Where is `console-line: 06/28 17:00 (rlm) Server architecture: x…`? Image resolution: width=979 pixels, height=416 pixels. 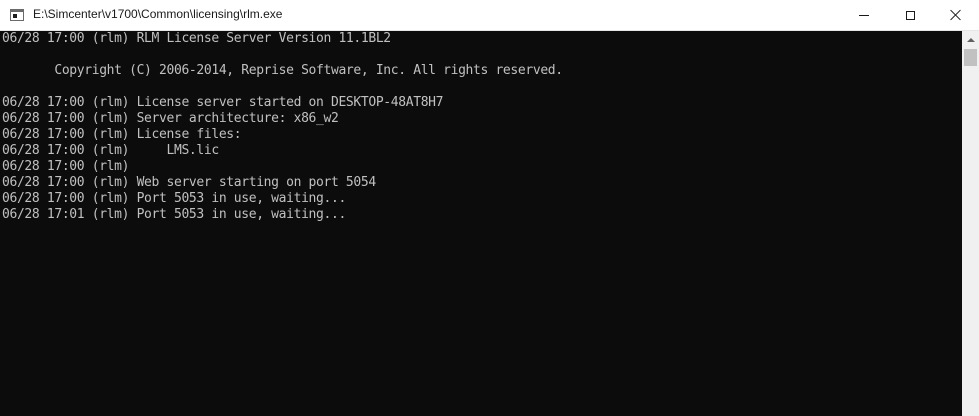 console-line: 06/28 17:00 (rlm) Server architecture: x… is located at coordinates (170, 118).